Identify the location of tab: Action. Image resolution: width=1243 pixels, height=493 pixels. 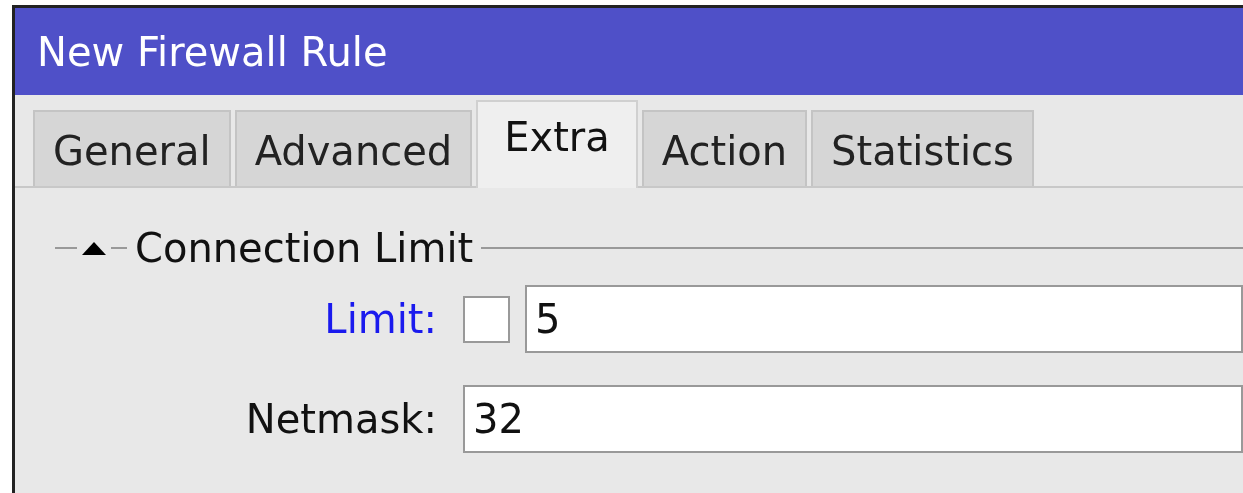
(724, 148).